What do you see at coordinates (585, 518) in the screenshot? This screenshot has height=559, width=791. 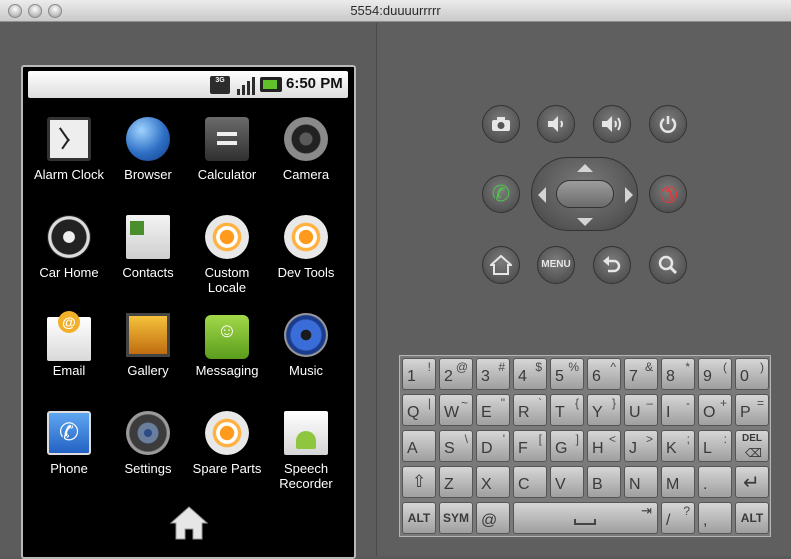 I see `key-space: ⇥` at bounding box center [585, 518].